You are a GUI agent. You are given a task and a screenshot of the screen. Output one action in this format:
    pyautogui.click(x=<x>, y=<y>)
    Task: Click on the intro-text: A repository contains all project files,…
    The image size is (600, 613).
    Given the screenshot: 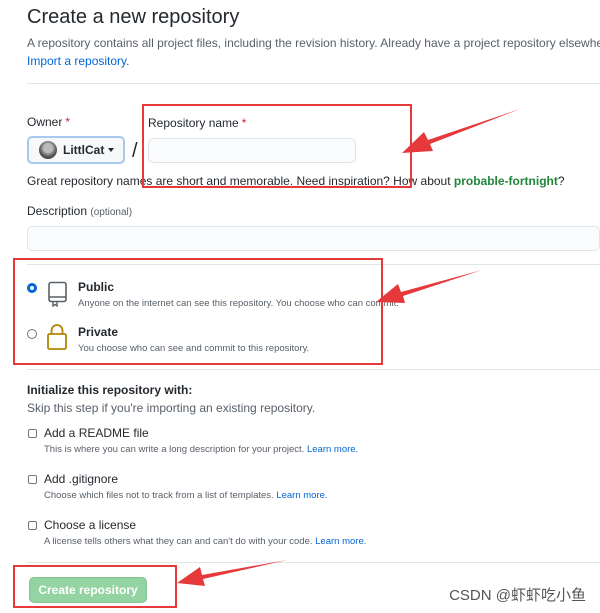 What is the action you would take?
    pyautogui.click(x=313, y=43)
    